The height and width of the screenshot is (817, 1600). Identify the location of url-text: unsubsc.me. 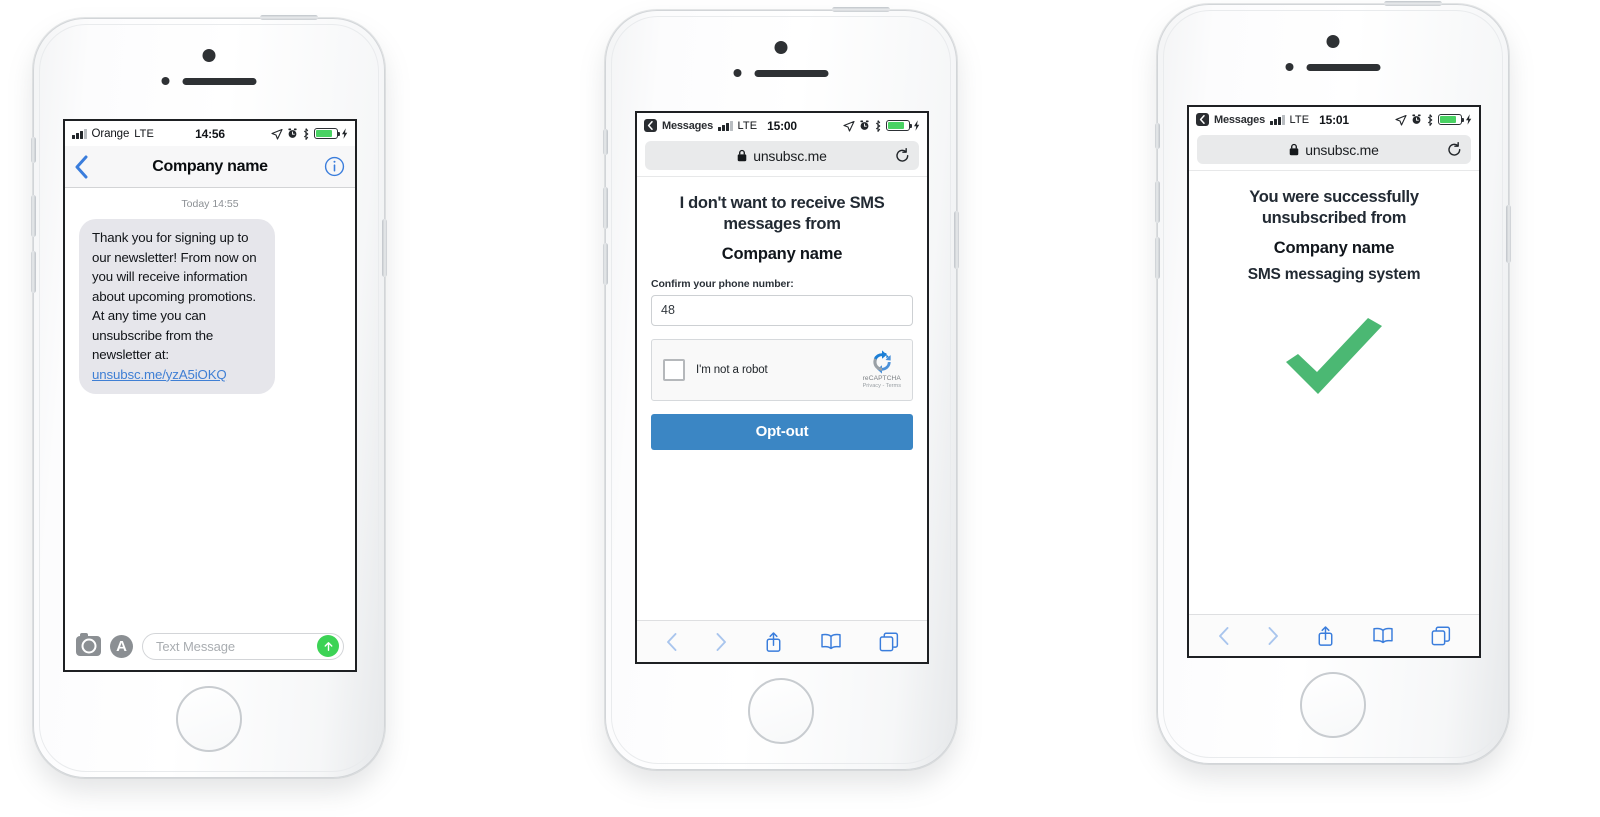
(790, 155).